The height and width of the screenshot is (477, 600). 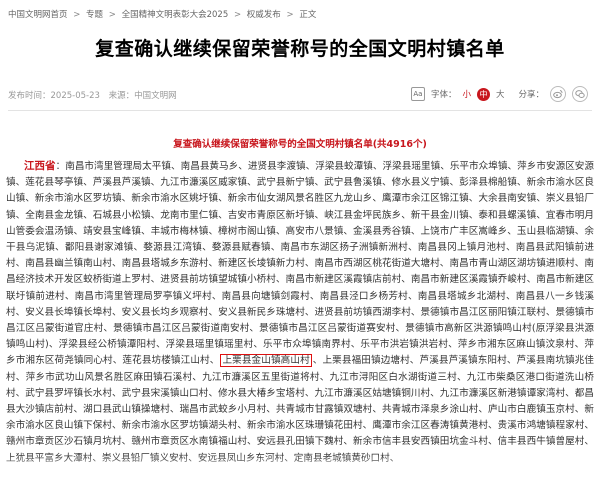 What do you see at coordinates (175, 15) in the screenshot?
I see `breadcrumb-conference: 全国精神文明表彰大会2025` at bounding box center [175, 15].